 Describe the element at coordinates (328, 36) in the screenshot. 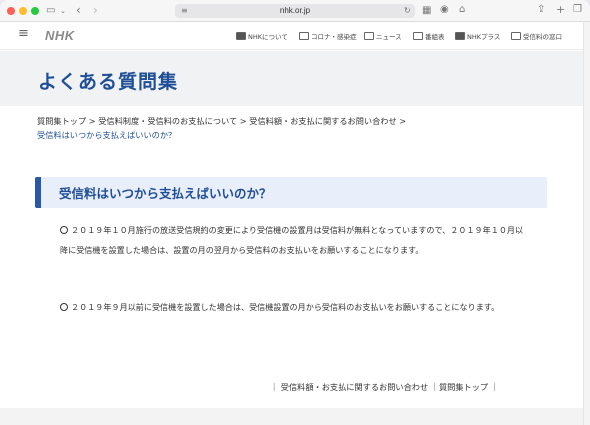

I see `nav-corona: コロナ・感染症` at that location.